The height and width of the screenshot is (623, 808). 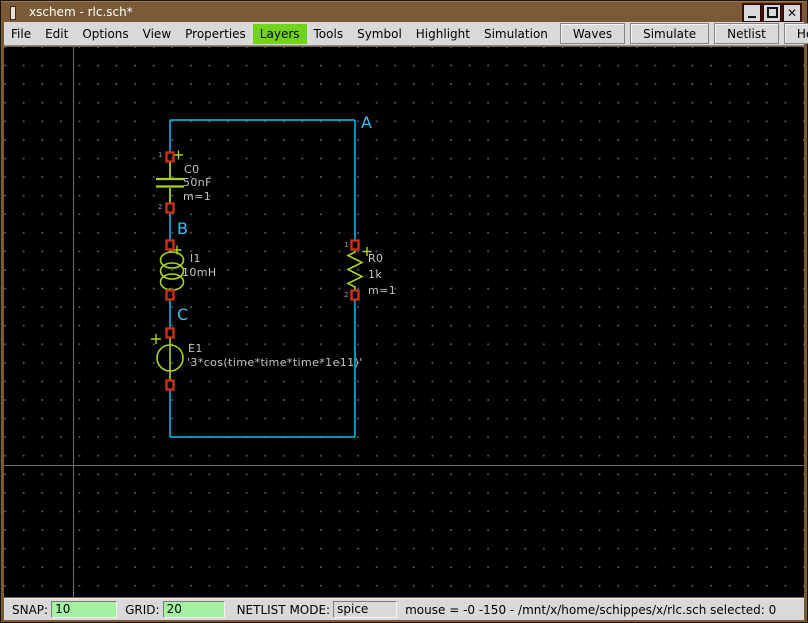 What do you see at coordinates (592, 33) in the screenshot?
I see `waves-button: Waves` at bounding box center [592, 33].